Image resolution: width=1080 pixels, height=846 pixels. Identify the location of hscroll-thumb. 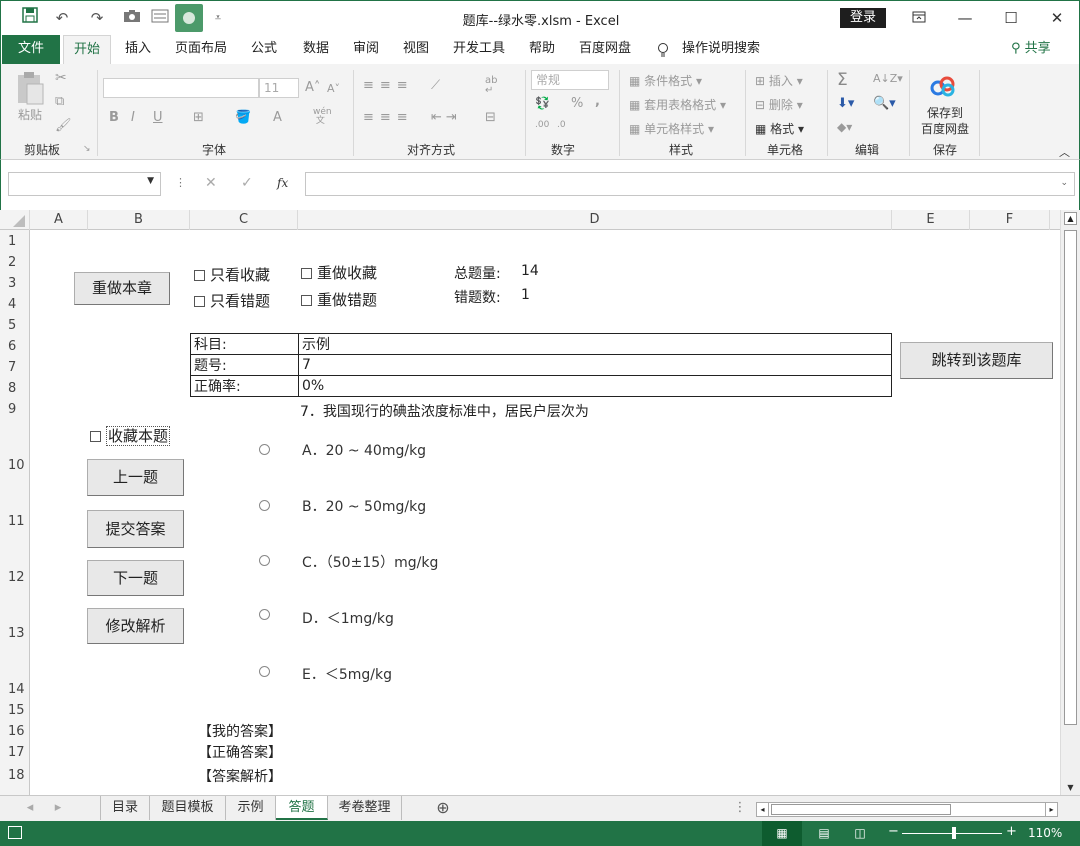
(861, 809).